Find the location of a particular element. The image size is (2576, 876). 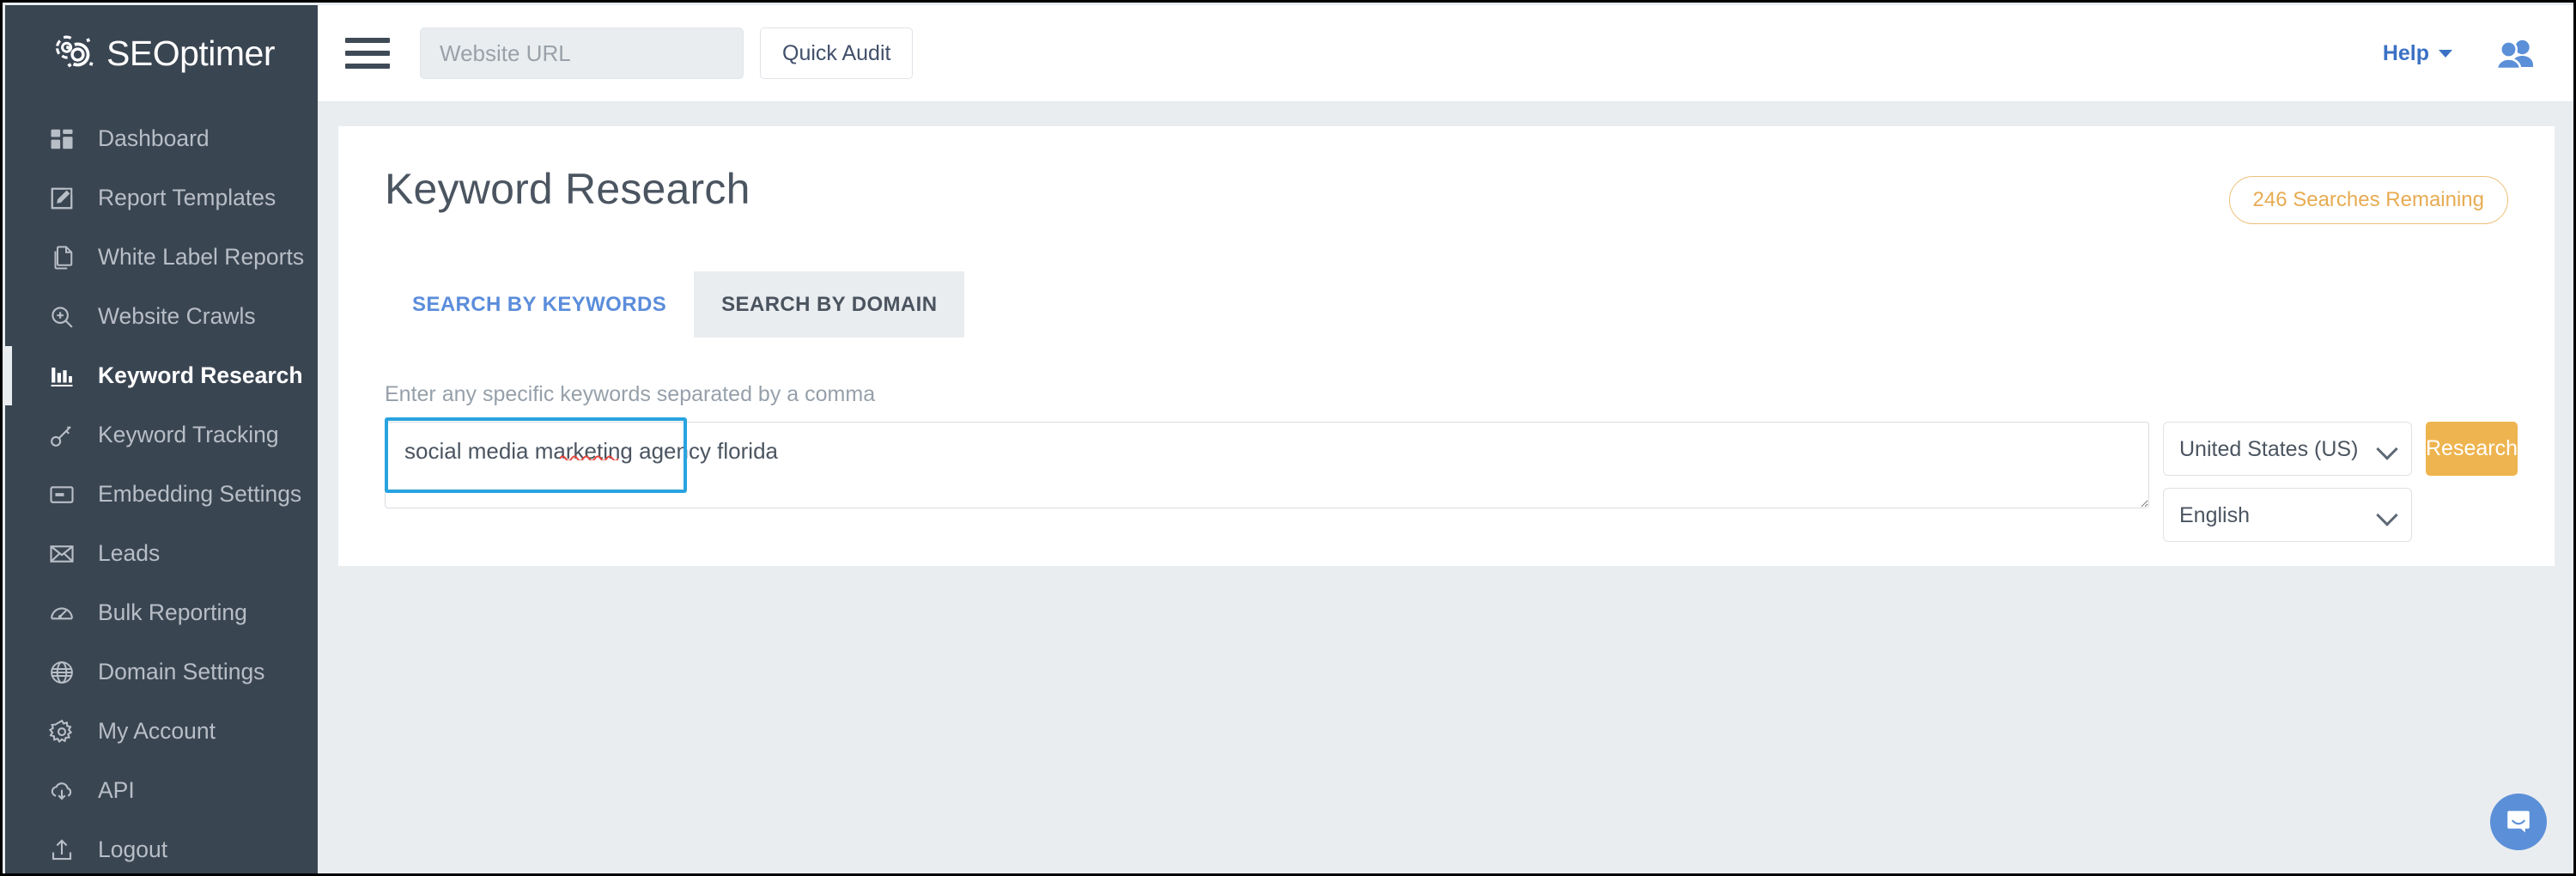

sidebar-item-my-account: My Account is located at coordinates (161, 731).